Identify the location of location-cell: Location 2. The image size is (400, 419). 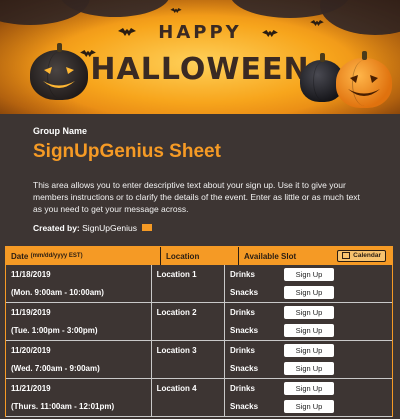
(188, 321).